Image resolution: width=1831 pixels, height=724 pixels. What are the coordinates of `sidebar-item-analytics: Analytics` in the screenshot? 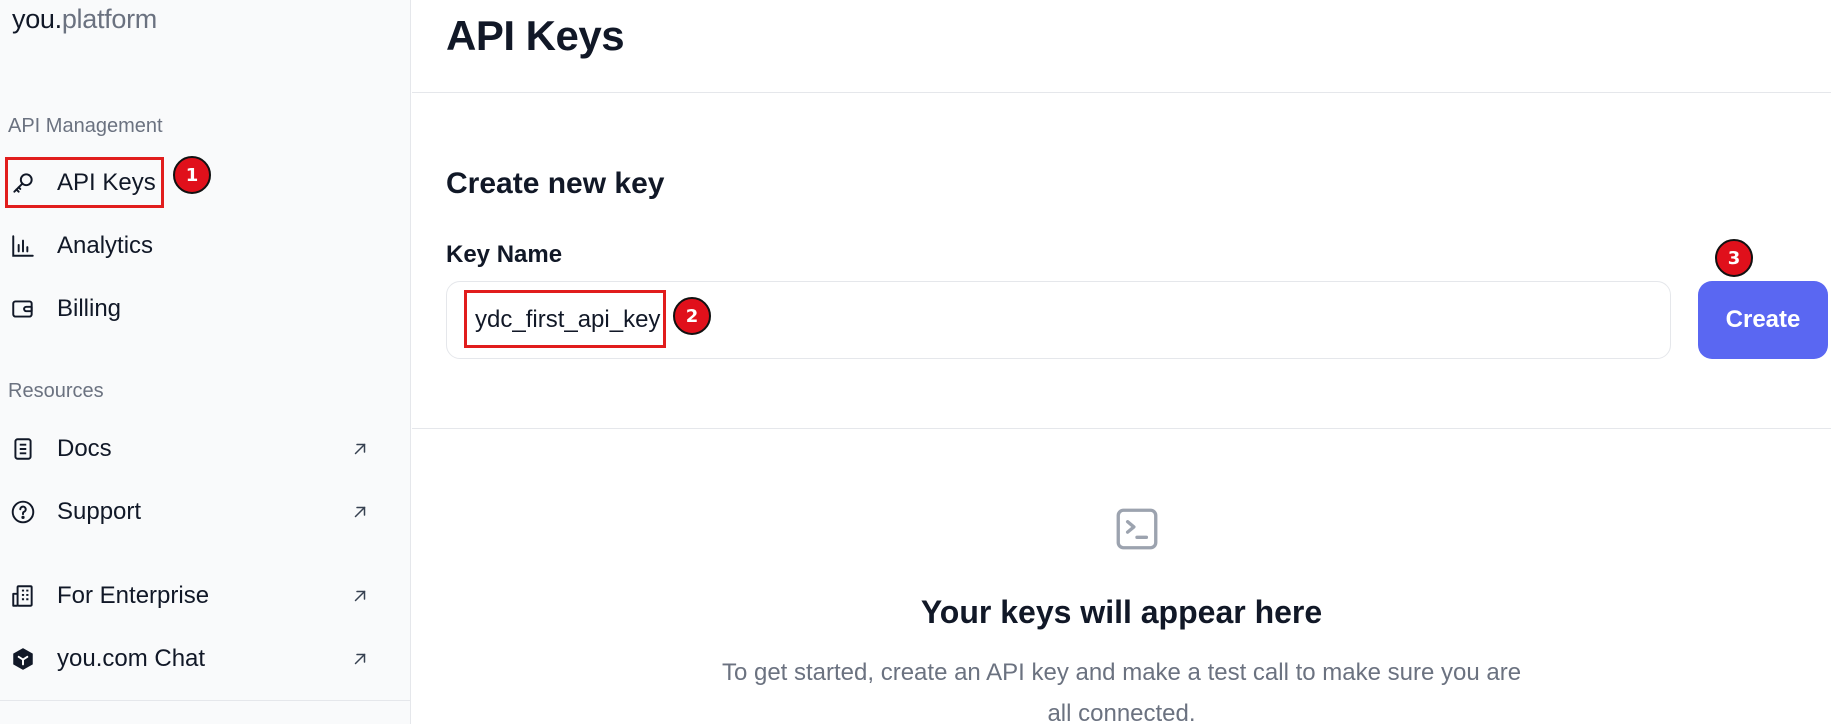 It's located at (193, 246).